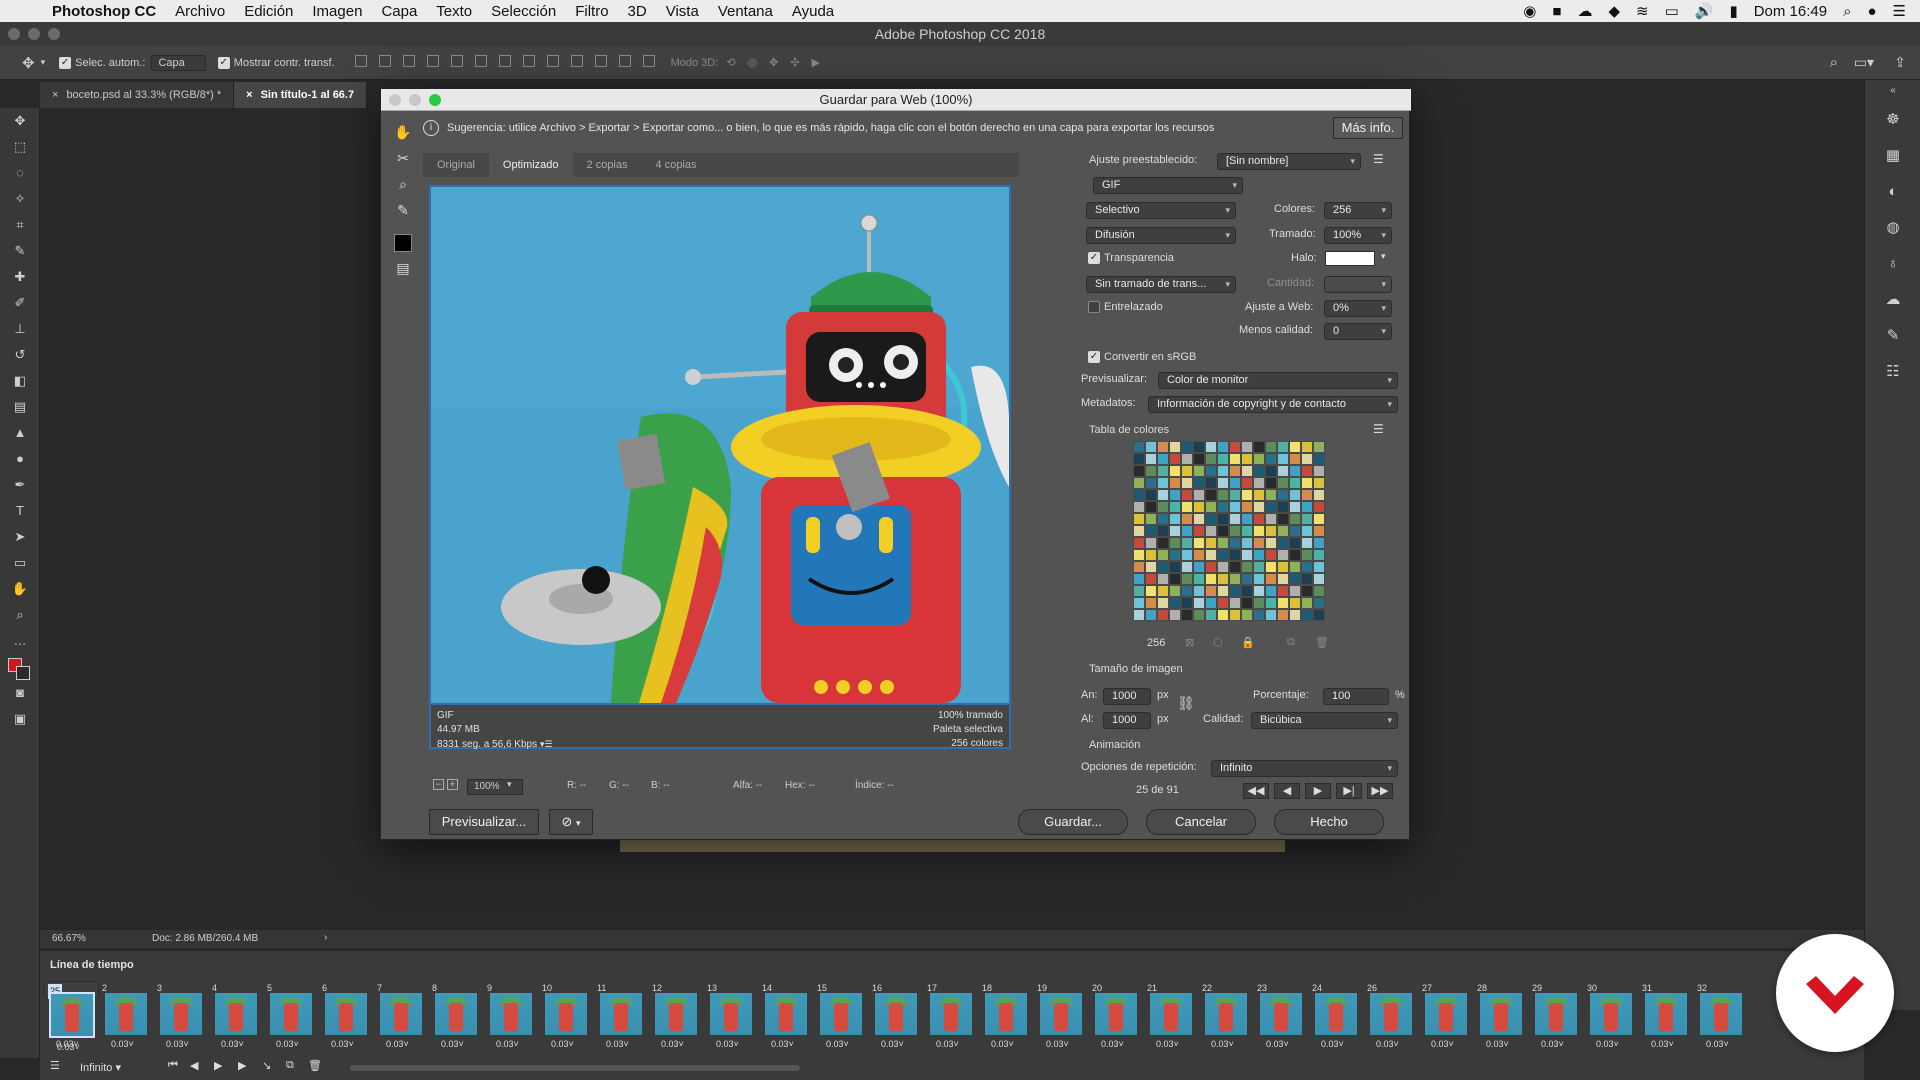 This screenshot has height=1080, width=1920. I want to click on siri-icon: ●, so click(1871, 11).